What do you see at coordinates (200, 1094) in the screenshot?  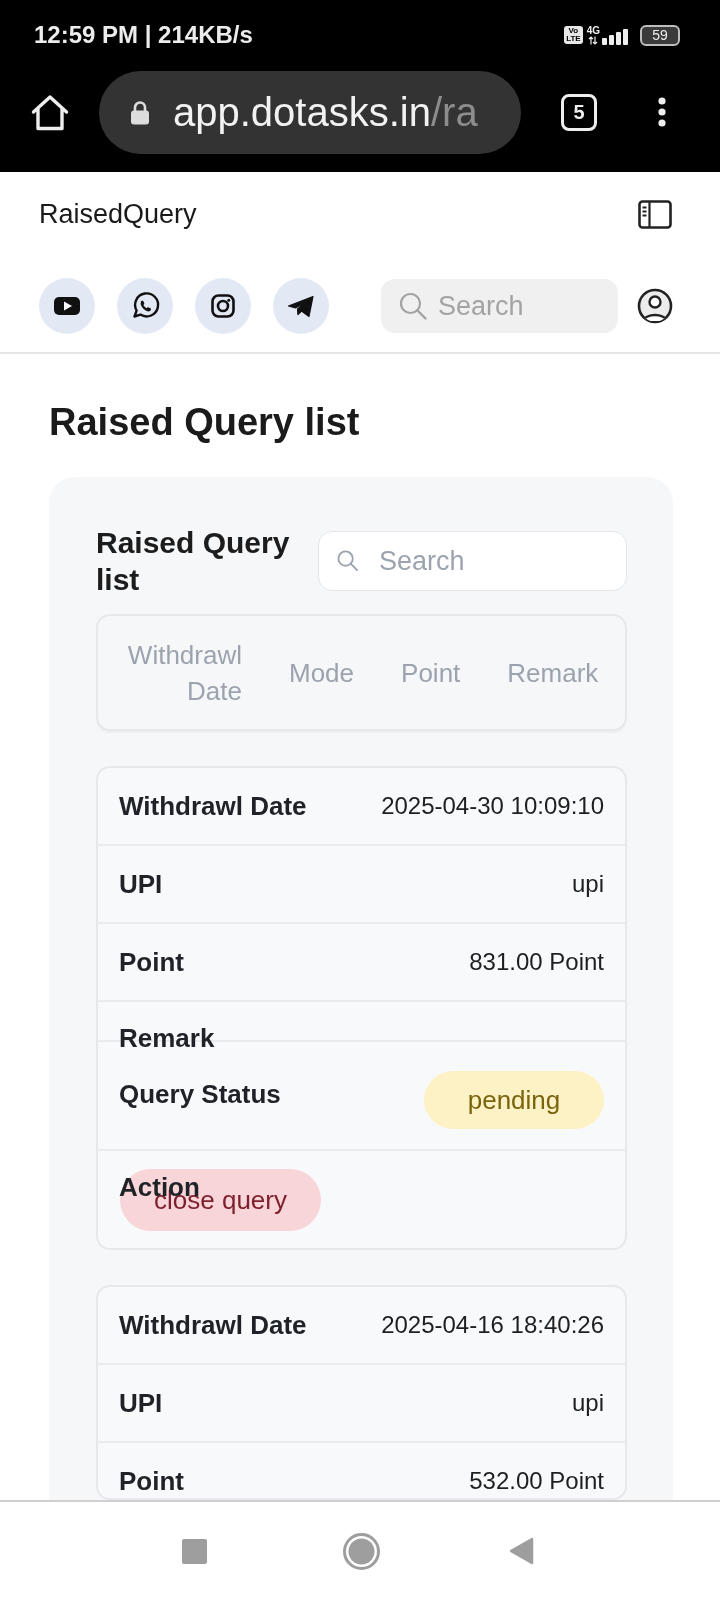 I see `field-label: Query Status` at bounding box center [200, 1094].